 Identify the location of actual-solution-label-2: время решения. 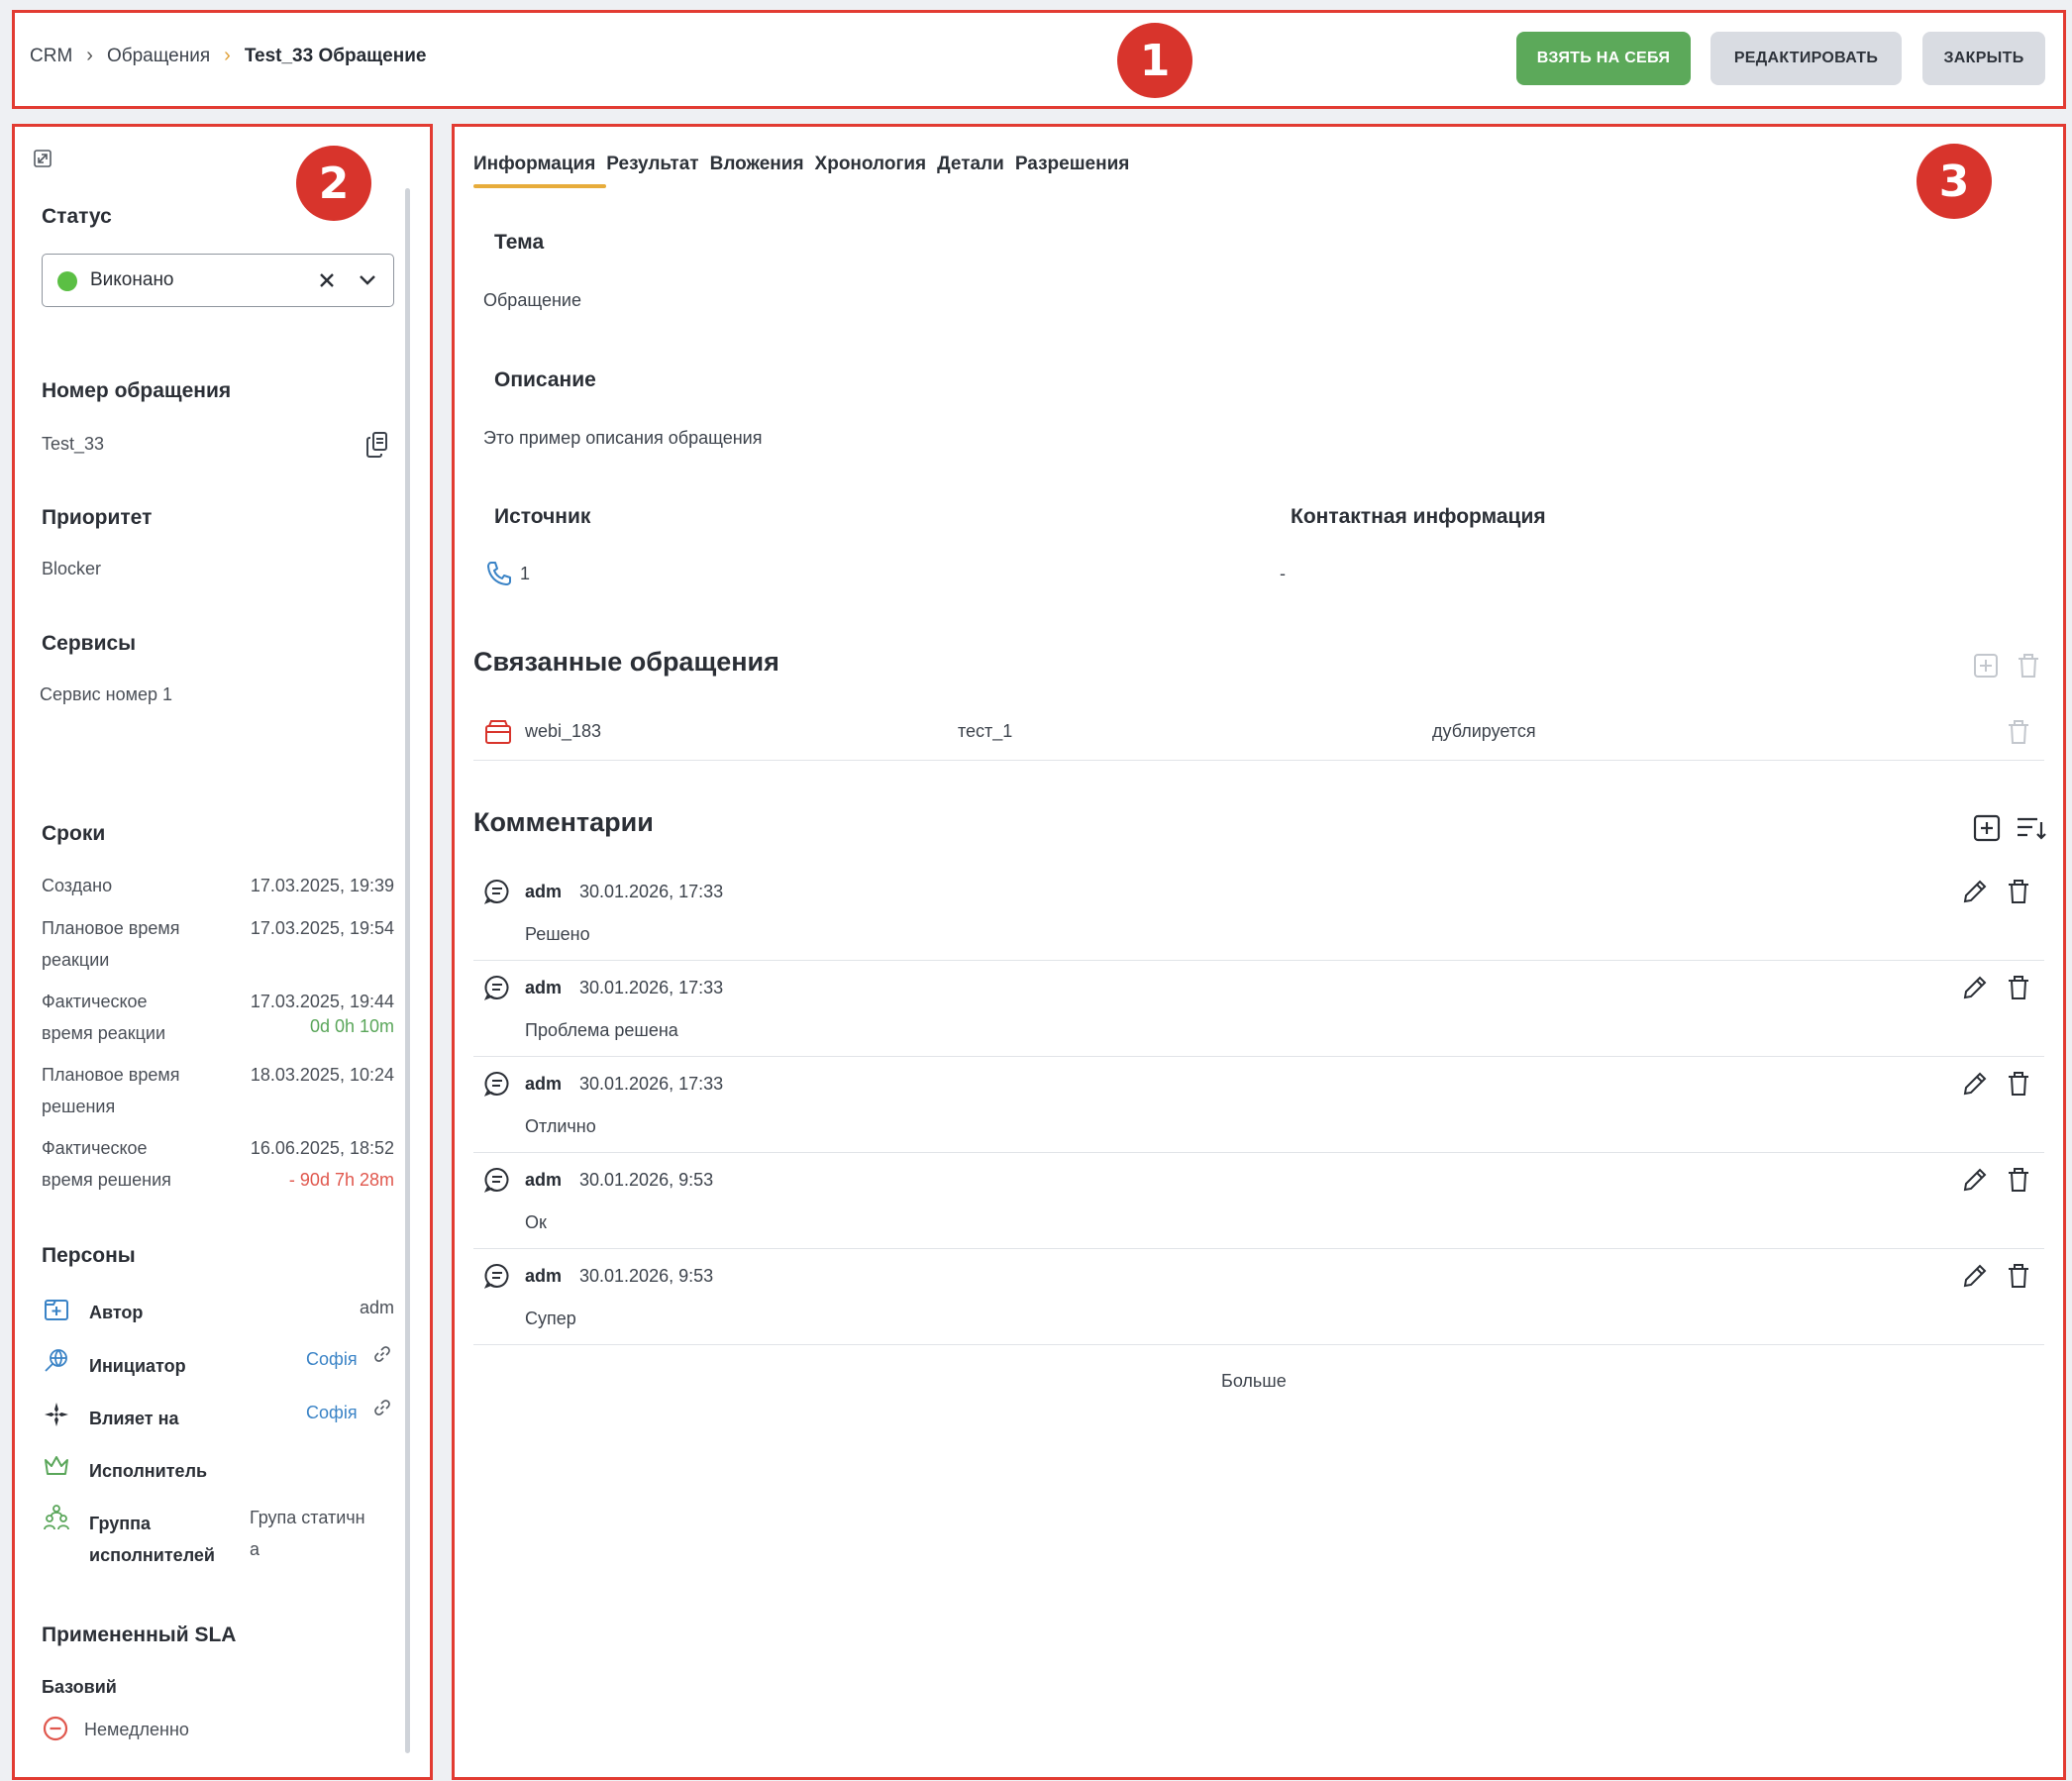
(106, 1180).